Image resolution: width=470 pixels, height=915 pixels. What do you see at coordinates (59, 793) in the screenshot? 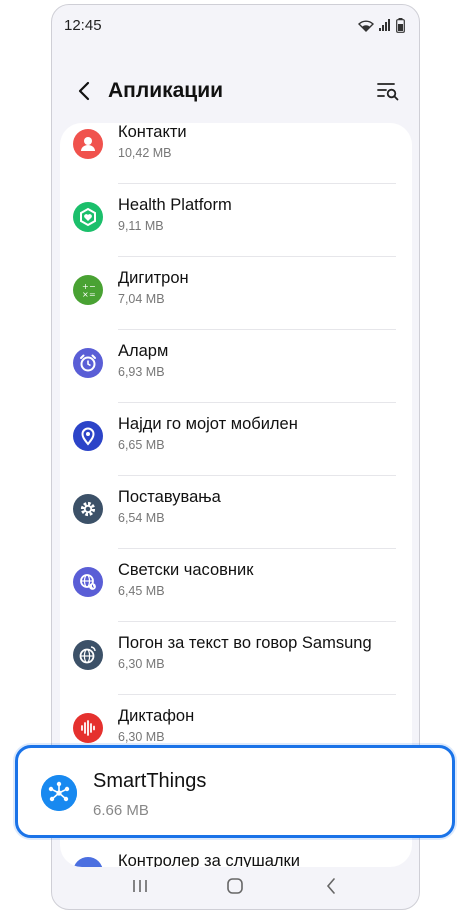
I see `smartthings-icon` at bounding box center [59, 793].